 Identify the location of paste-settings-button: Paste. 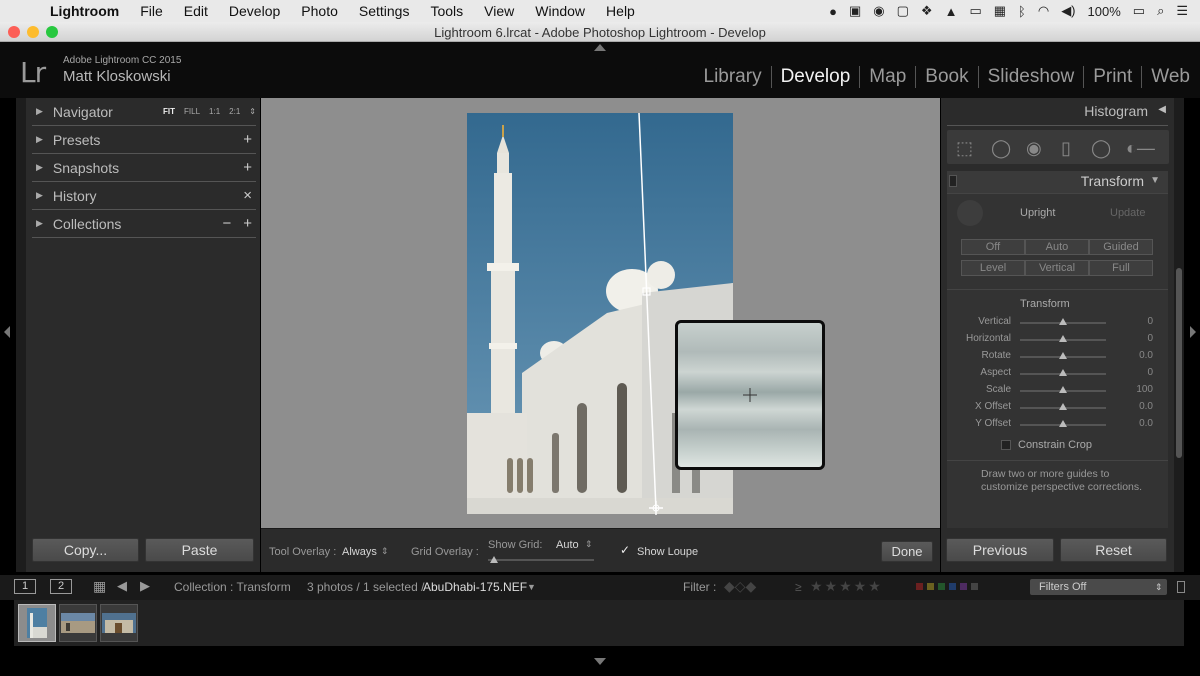
(199, 550).